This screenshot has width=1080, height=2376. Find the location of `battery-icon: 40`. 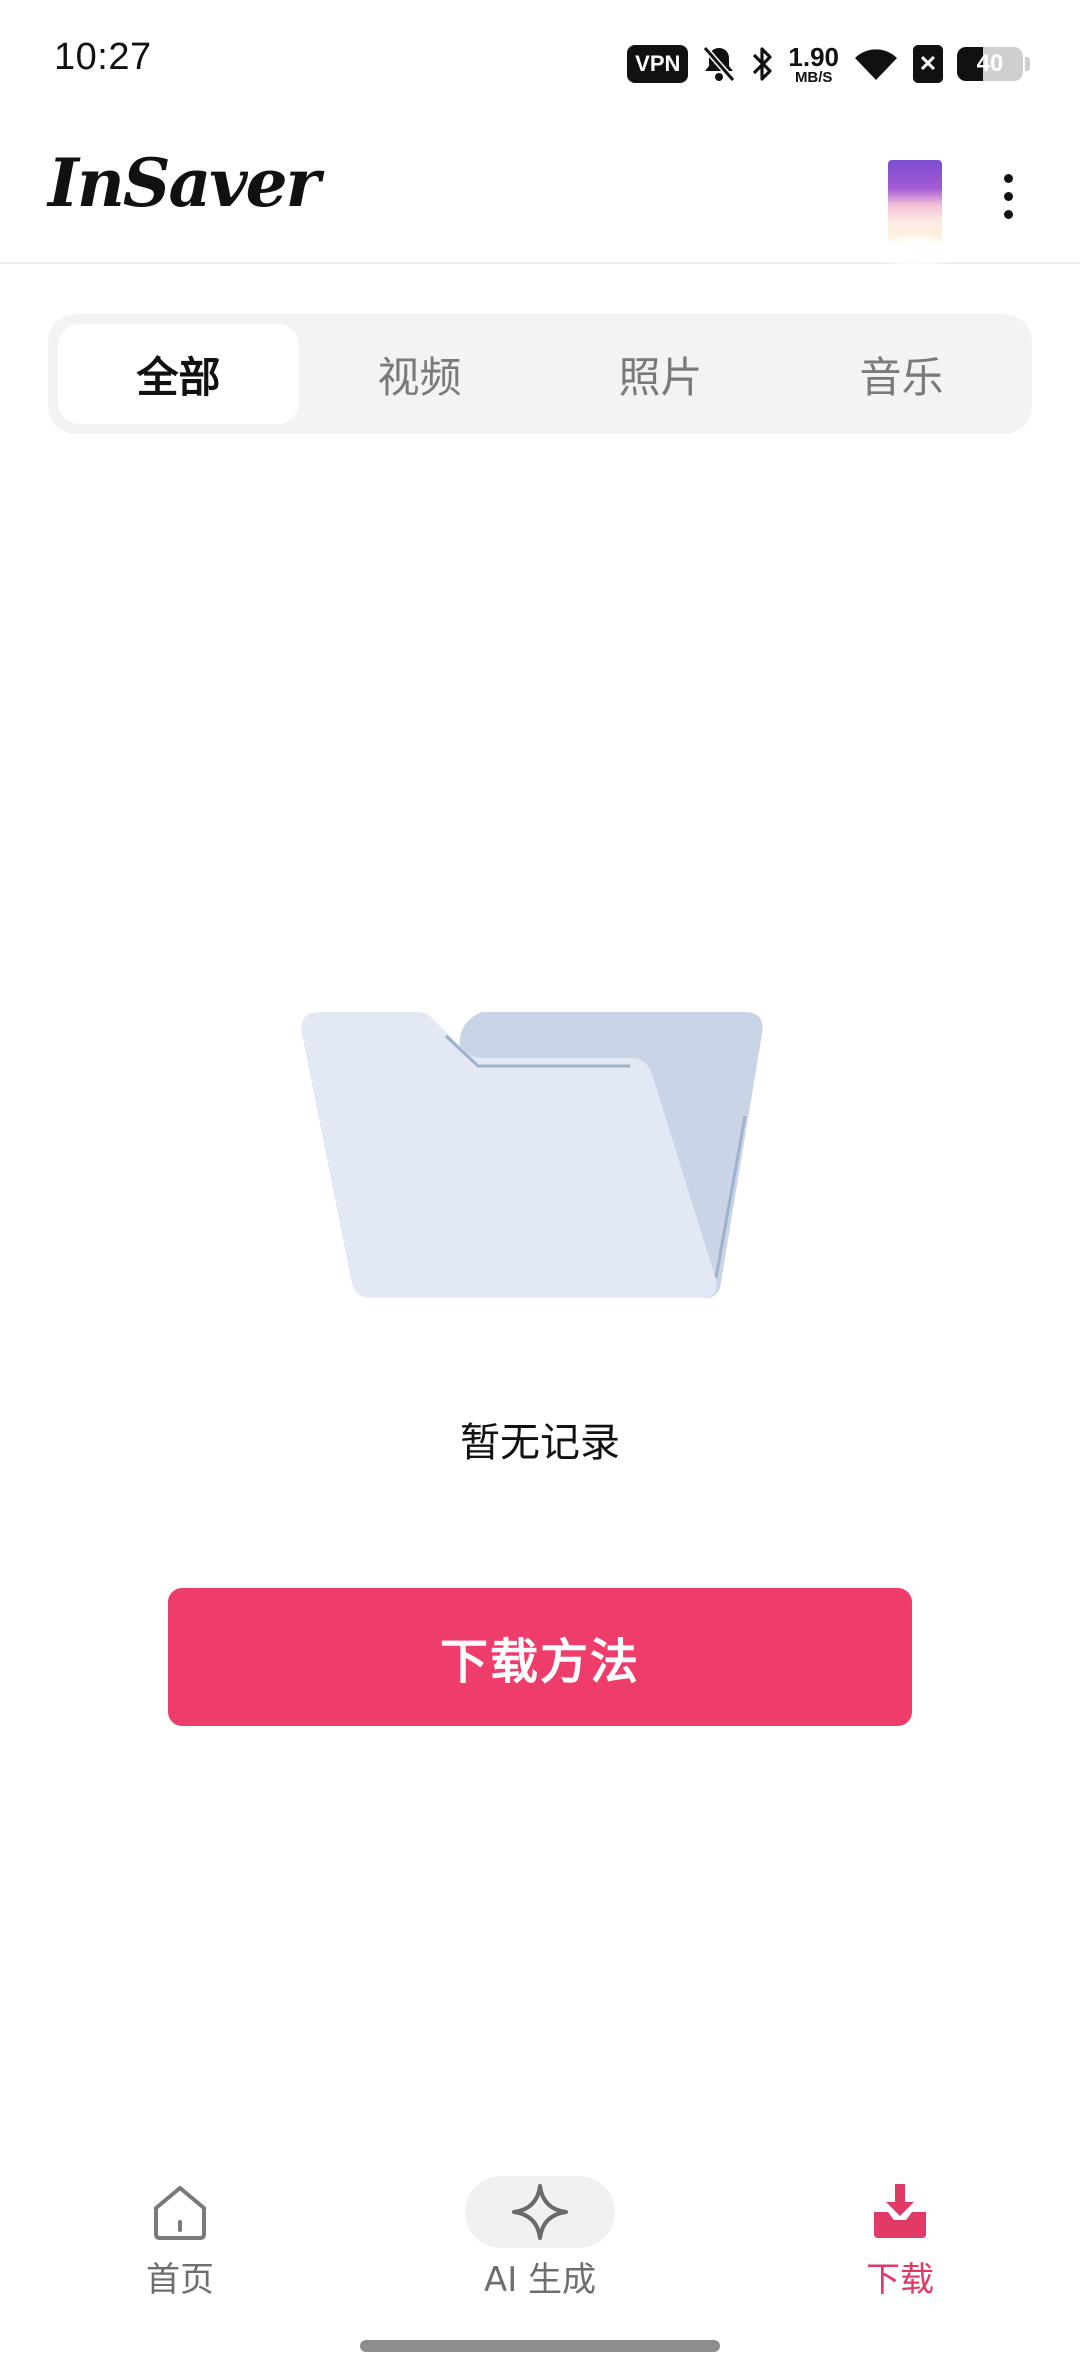

battery-icon: 40 is located at coordinates (990, 64).